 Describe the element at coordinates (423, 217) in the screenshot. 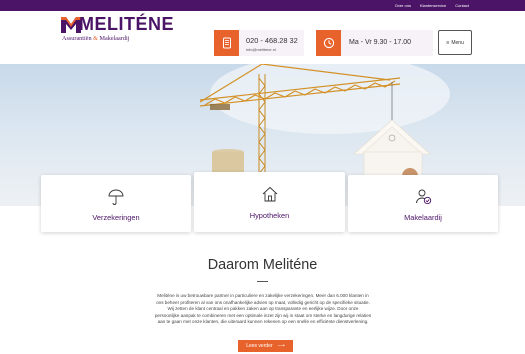

I see `service-label-makelaardij: Makelaardij` at that location.